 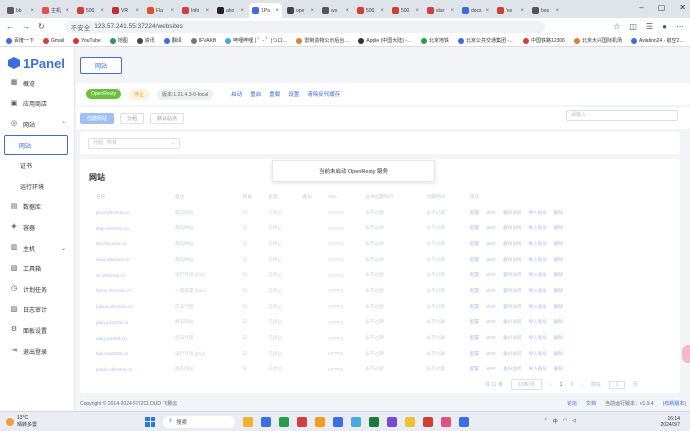 What do you see at coordinates (662, 7) in the screenshot?
I see `maximize-icon: ▢` at bounding box center [662, 7].